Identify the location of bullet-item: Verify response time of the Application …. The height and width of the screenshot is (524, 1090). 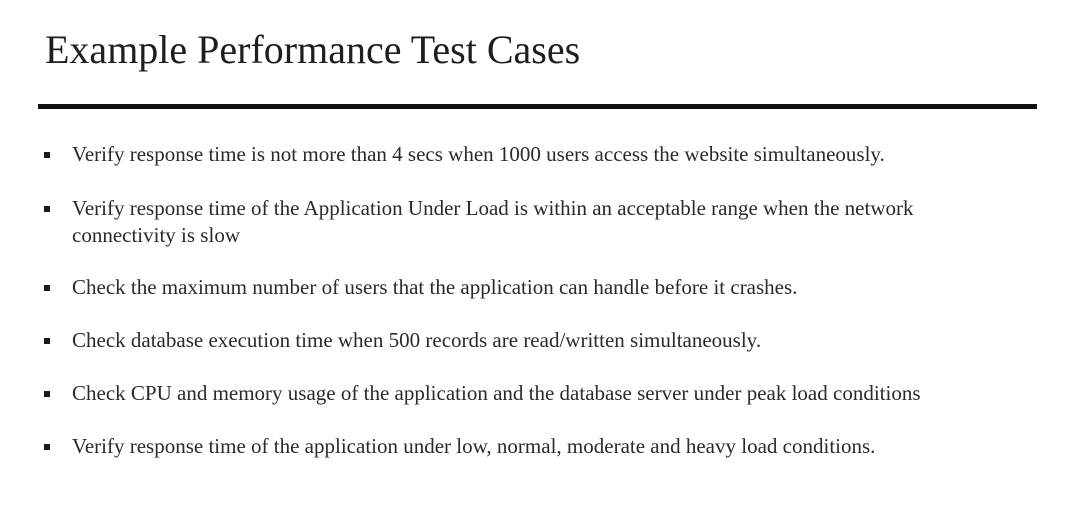
(535, 222).